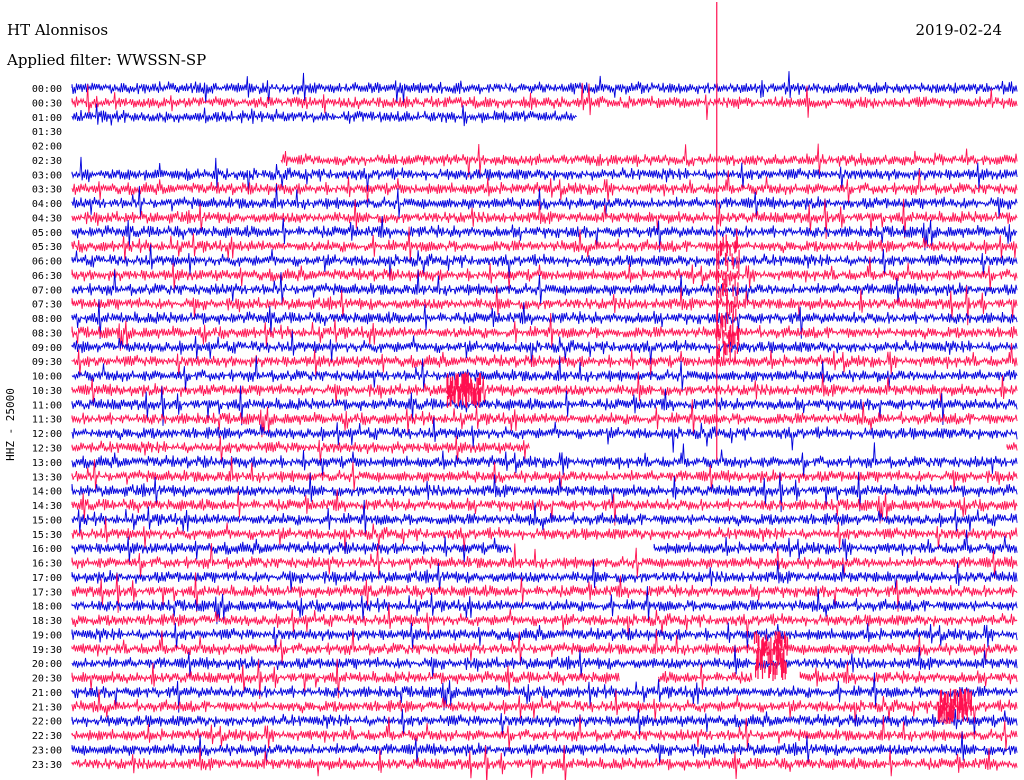  Describe the element at coordinates (47, 650) in the screenshot. I see `row-time-label: 19:30` at that location.